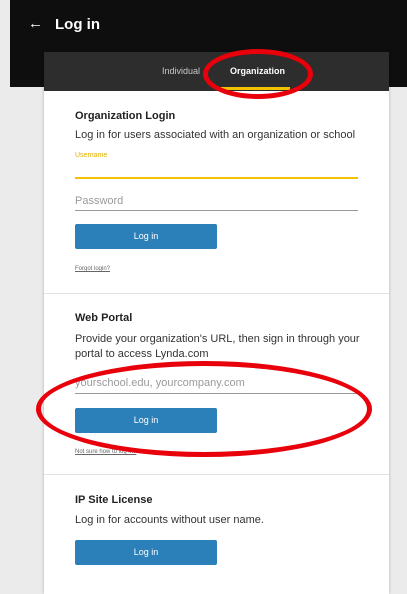 The height and width of the screenshot is (594, 407). What do you see at coordinates (104, 318) in the screenshot?
I see `web-portal-heading: Web Portal` at bounding box center [104, 318].